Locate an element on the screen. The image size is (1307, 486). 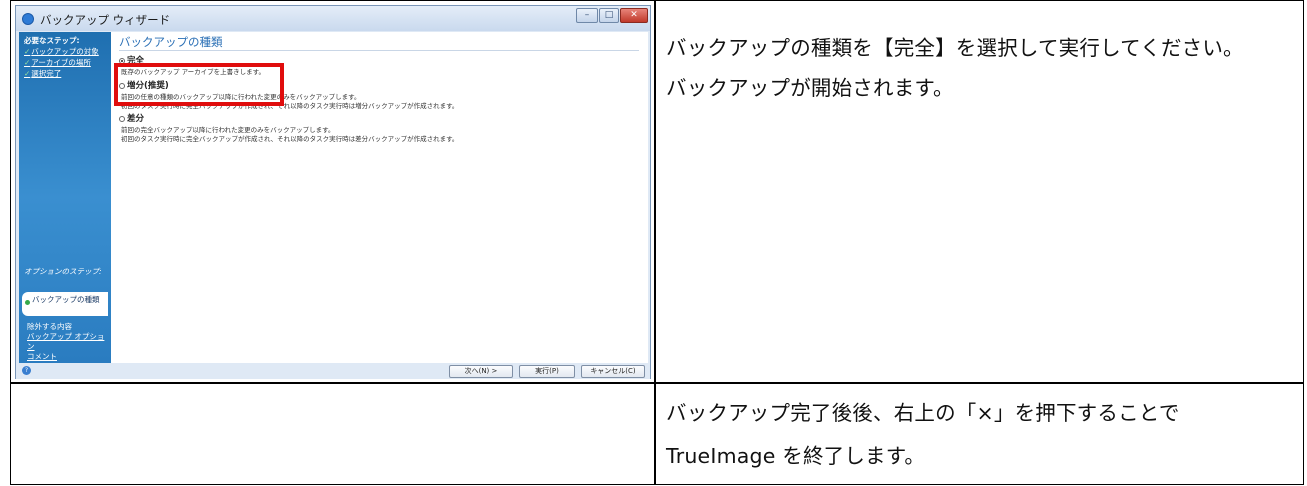
option-differential-description-1: 前回の完全バックアップ以降に行われた変更のみをバックアップします。 is located at coordinates (228, 130).